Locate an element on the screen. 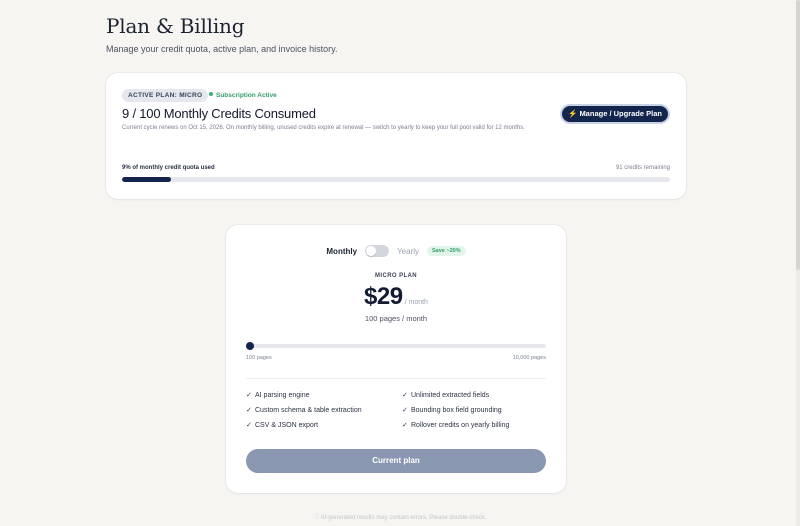 Image resolution: width=800 pixels, height=526 pixels. feature-label: Custom schema & table extraction is located at coordinates (308, 410).